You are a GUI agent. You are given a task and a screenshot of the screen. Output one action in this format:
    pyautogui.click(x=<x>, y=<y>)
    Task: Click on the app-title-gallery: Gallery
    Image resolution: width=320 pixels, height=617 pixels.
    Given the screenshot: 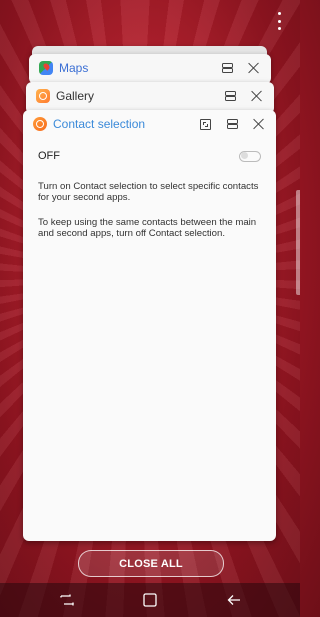 What is the action you would take?
    pyautogui.click(x=75, y=96)
    